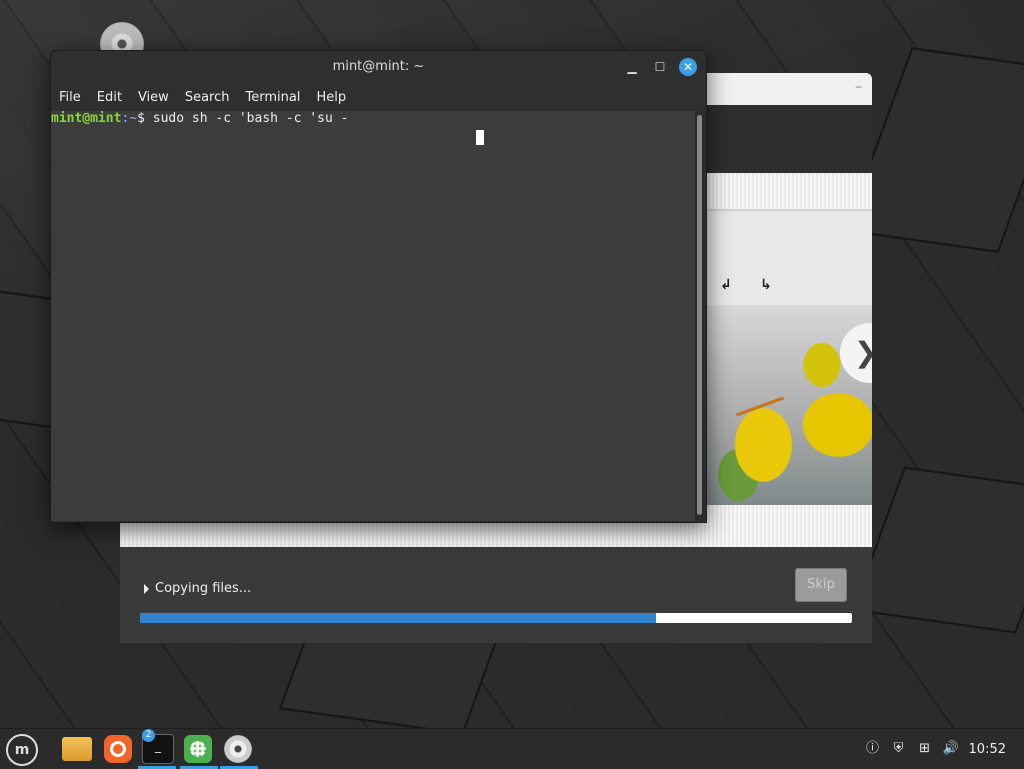 This screenshot has height=769, width=1024. I want to click on prompt-path: :~, so click(129, 118).